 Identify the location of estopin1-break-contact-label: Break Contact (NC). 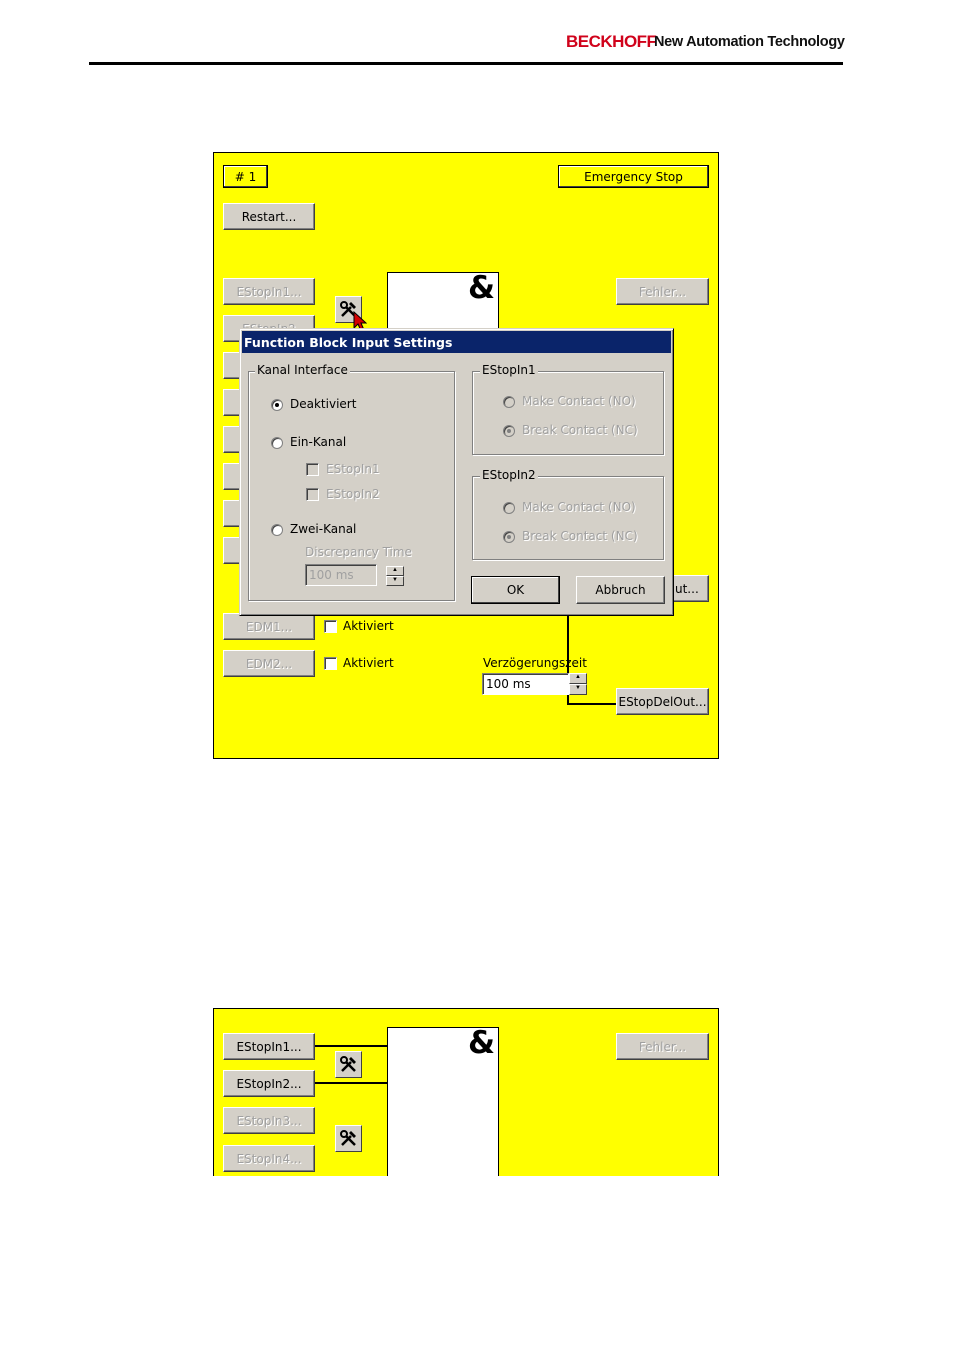
(580, 430).